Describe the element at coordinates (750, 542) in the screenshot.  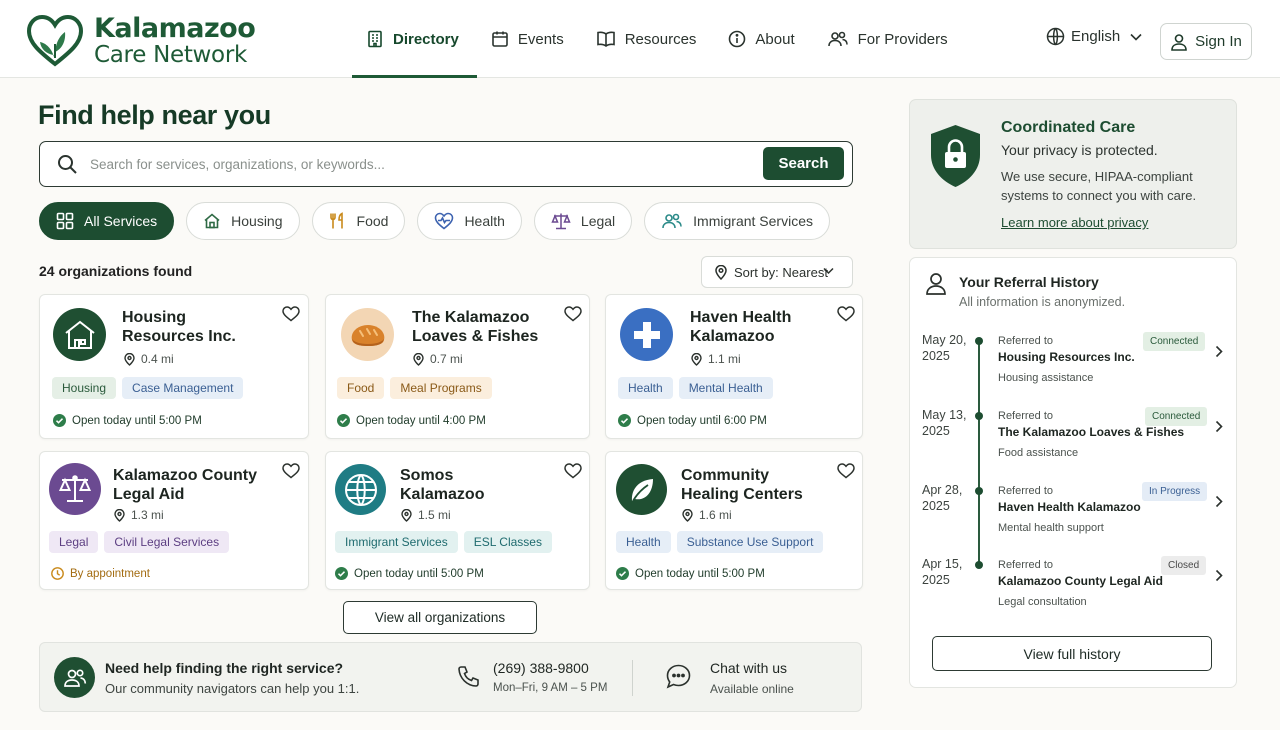
I see `tag: Substance Use Support` at that location.